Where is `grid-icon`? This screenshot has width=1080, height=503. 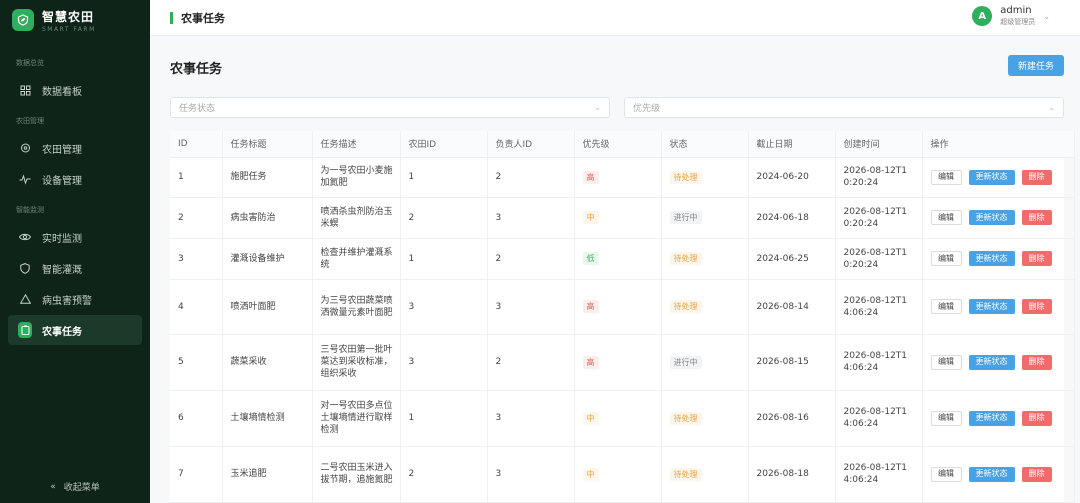
grid-icon is located at coordinates (25, 90).